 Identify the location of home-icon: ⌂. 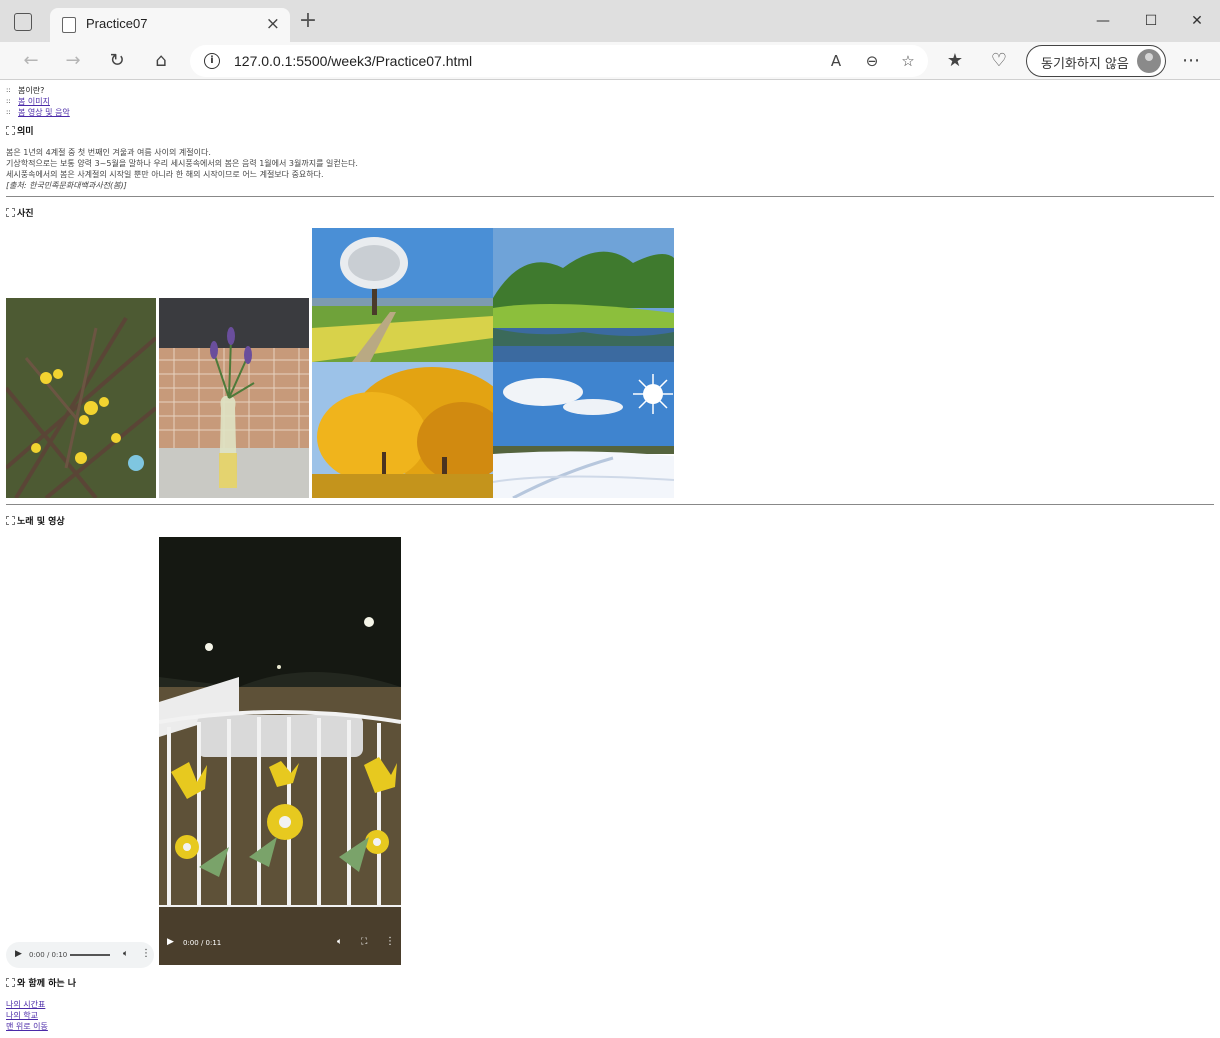
(161, 61).